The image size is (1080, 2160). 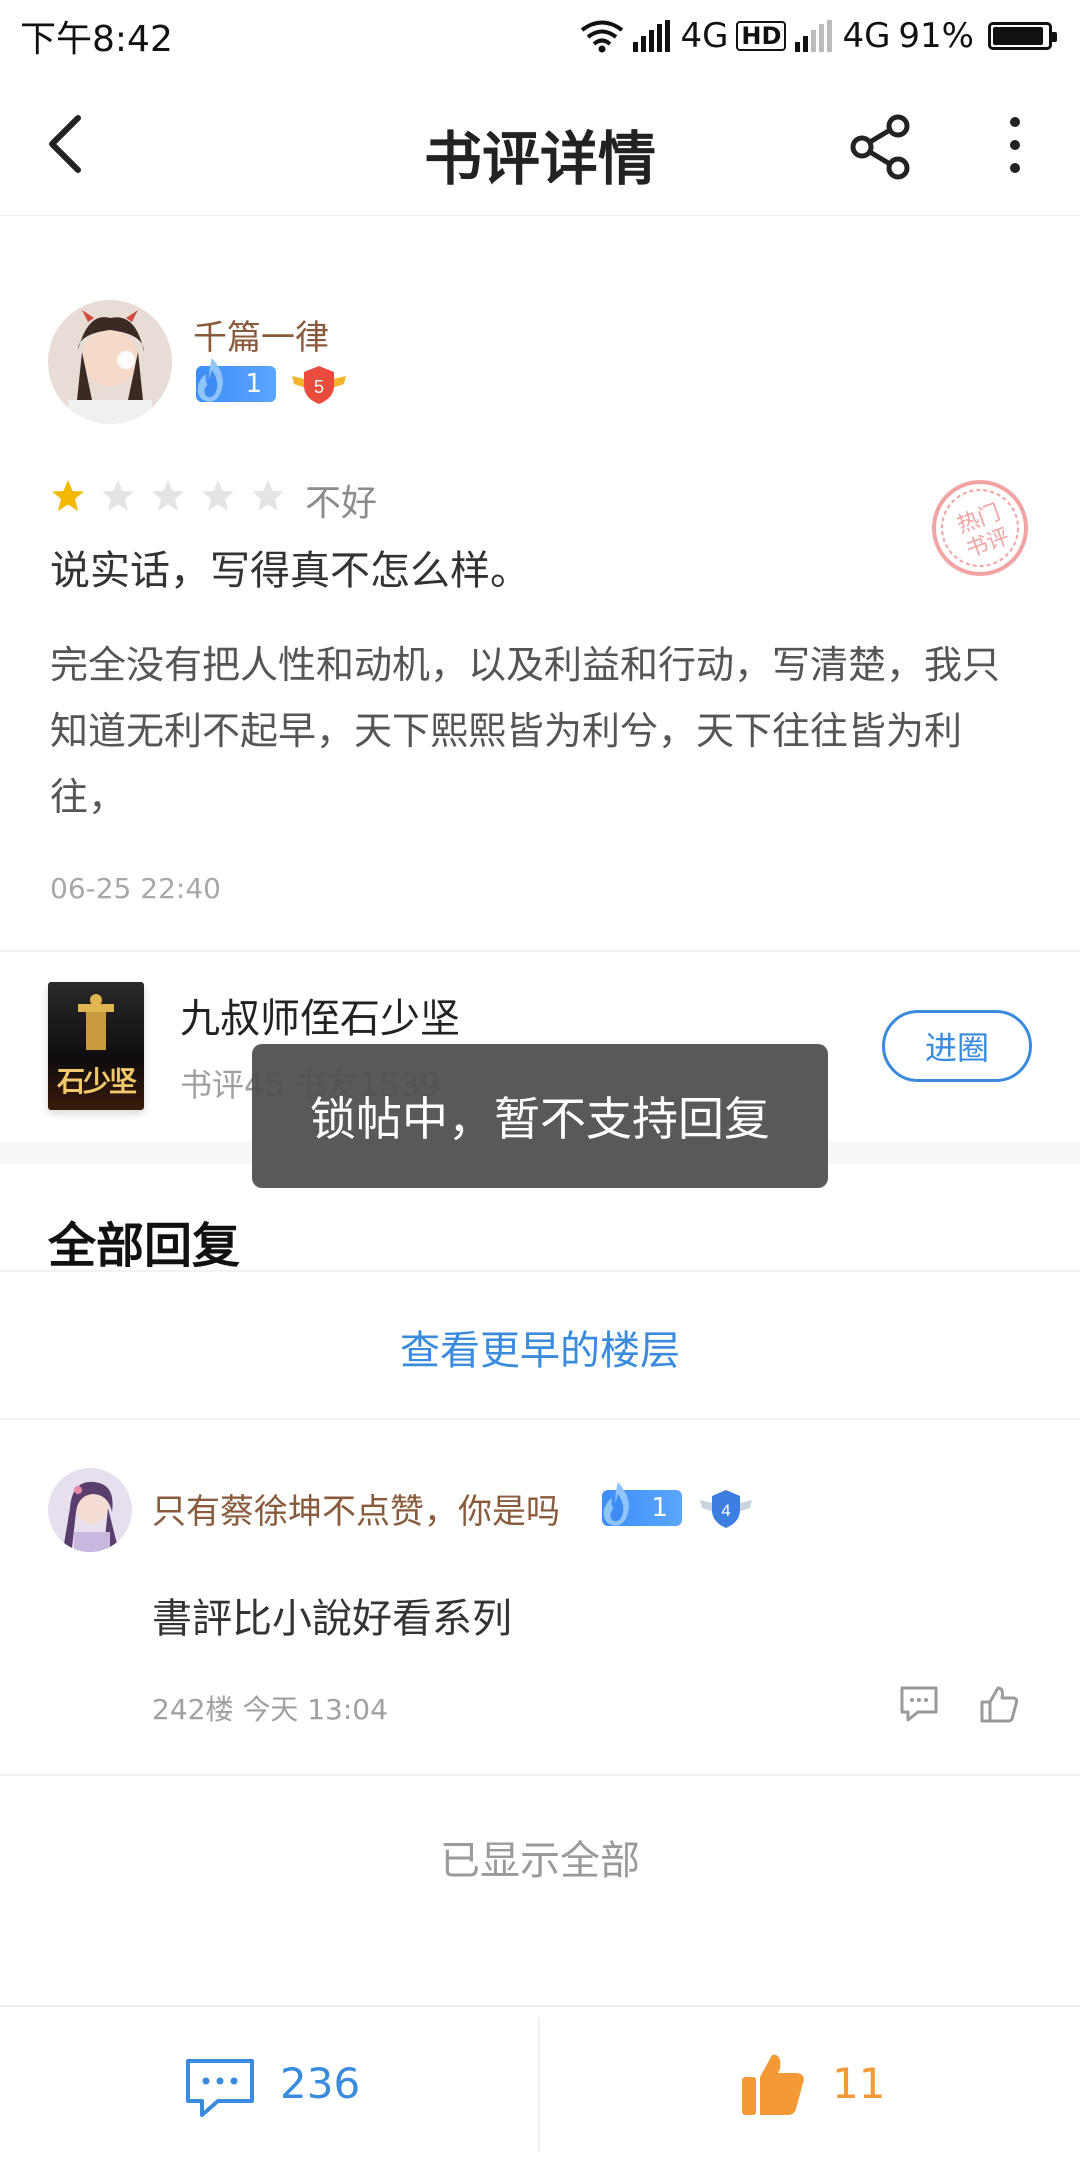 I want to click on reply-meta: 242楼 今天 13:04, so click(x=270, y=1709).